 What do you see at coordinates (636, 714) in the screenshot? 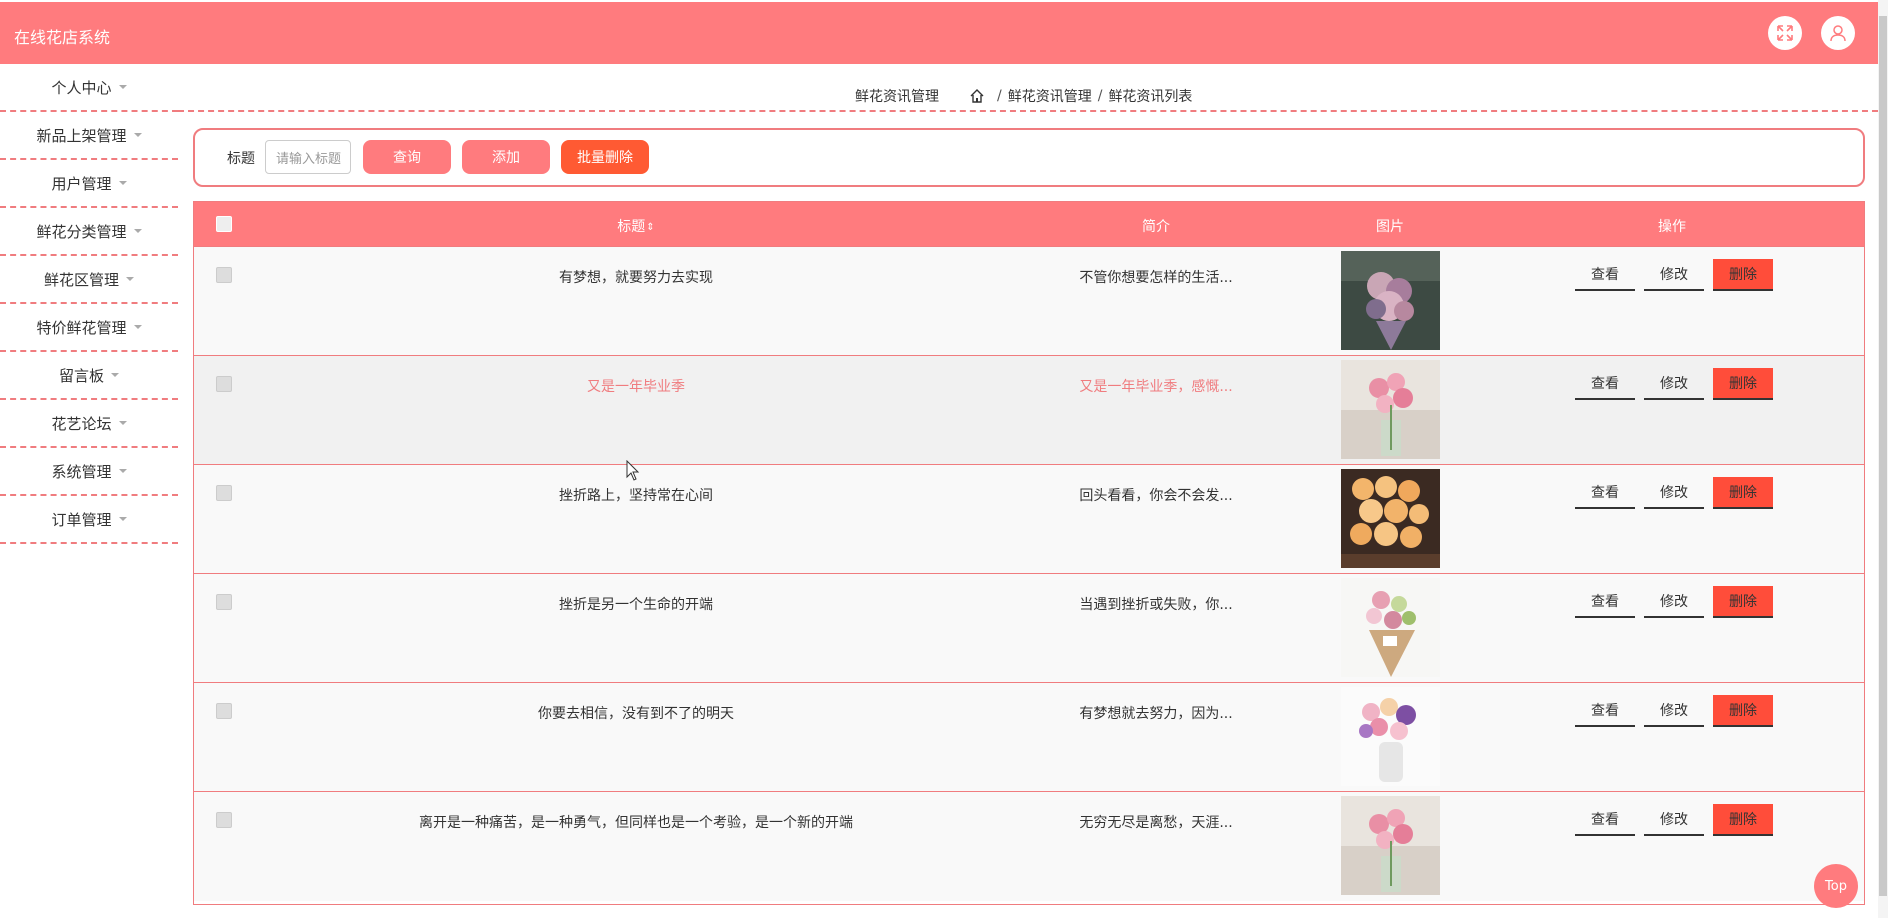
I see `row-title: 你要去相信，没有到不了的明天` at bounding box center [636, 714].